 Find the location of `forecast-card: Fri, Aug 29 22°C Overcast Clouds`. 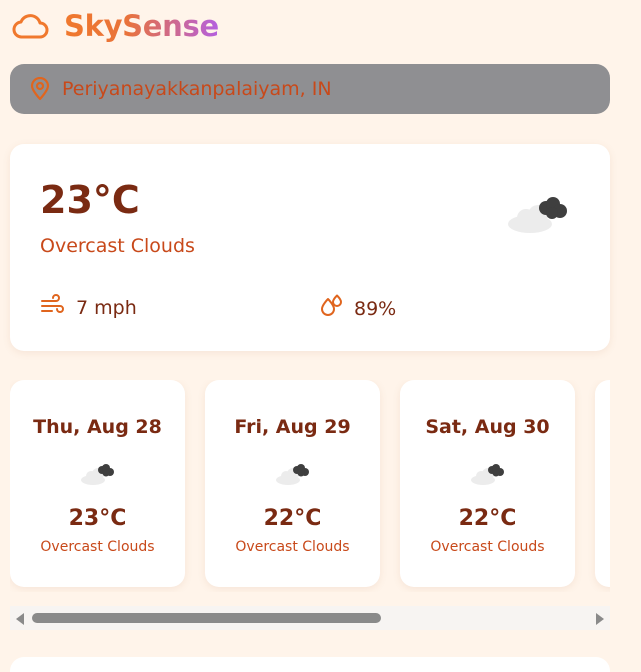

forecast-card: Fri, Aug 29 22°C Overcast Clouds is located at coordinates (292, 483).